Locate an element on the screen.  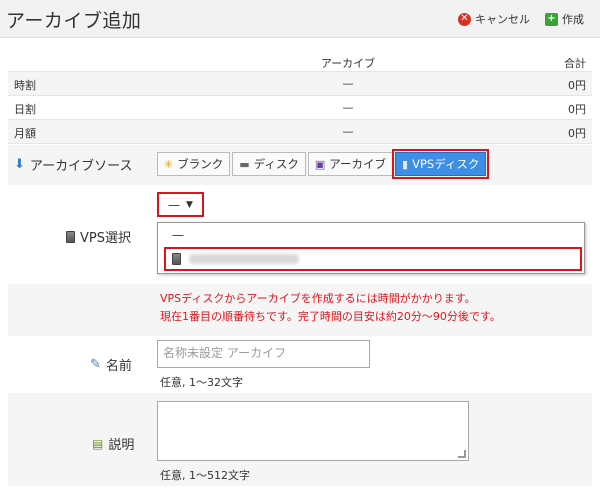
vps-option-empty: — is located at coordinates (178, 235).